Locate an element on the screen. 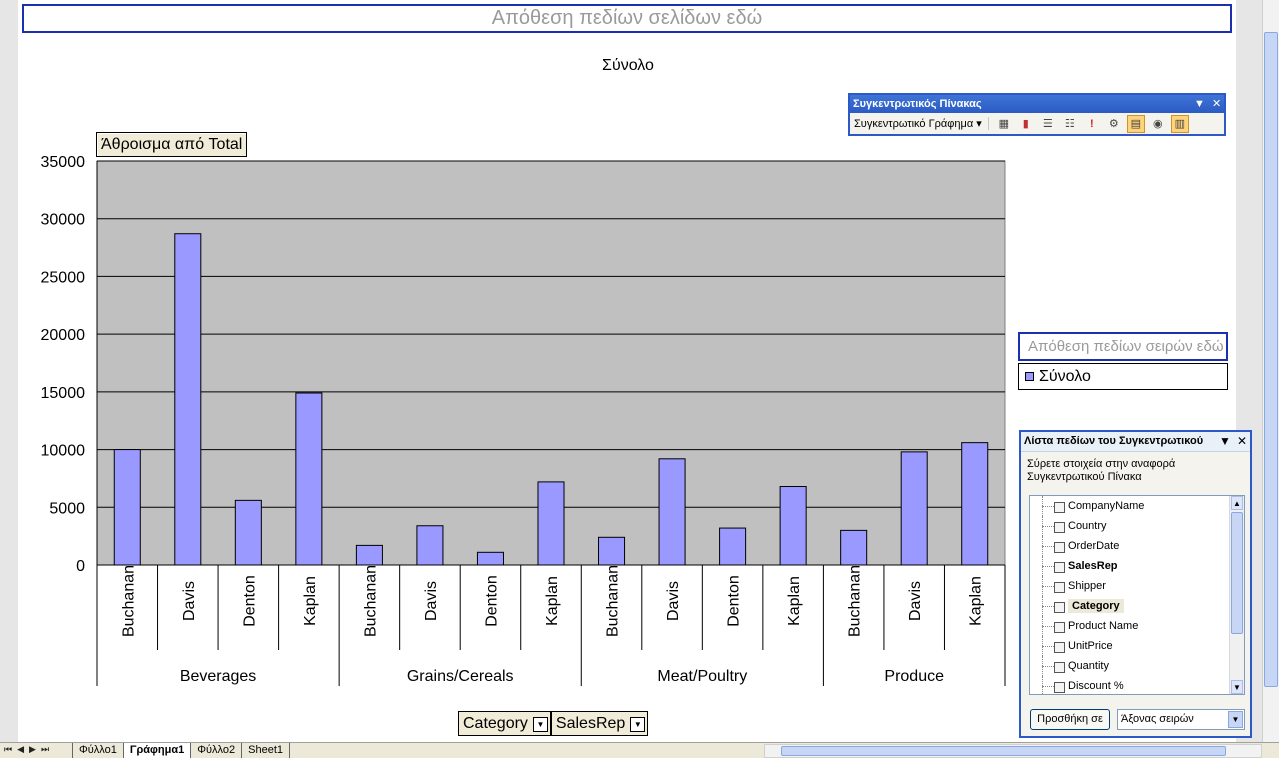 The height and width of the screenshot is (758, 1279). show-detail-icon: ☷ is located at coordinates (1070, 124).